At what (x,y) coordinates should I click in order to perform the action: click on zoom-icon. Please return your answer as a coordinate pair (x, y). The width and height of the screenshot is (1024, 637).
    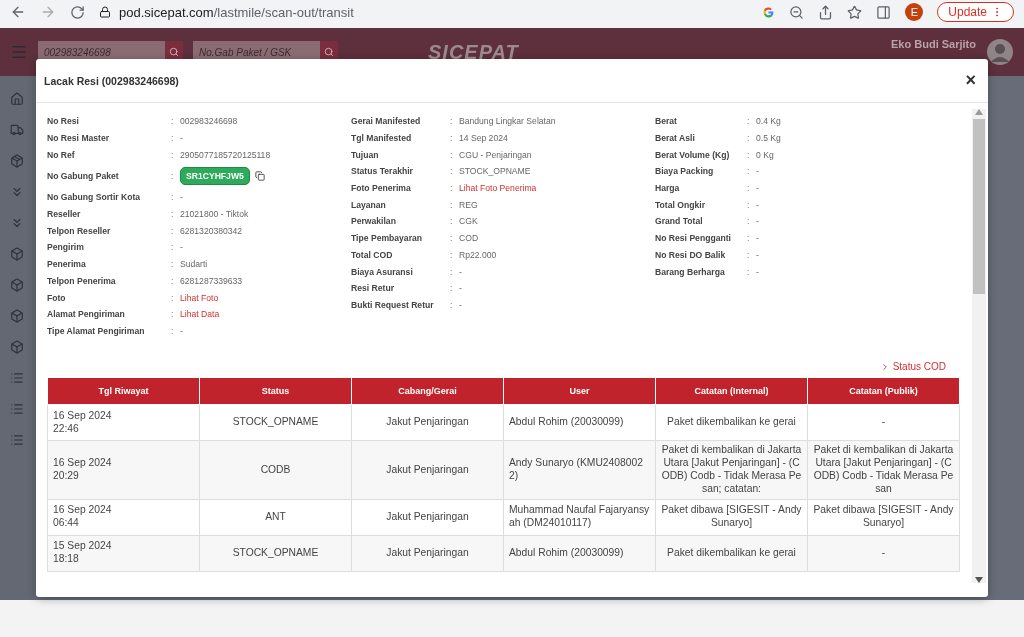
    Looking at the image, I should click on (797, 12).